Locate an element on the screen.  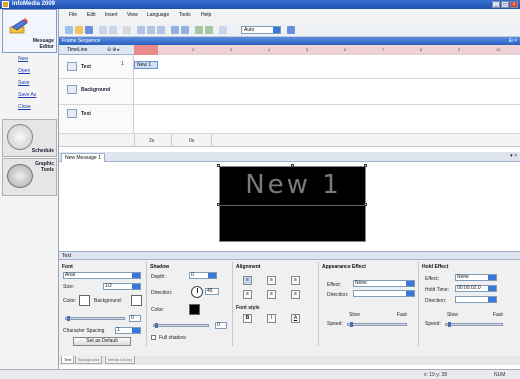
insert-image-icon is located at coordinates (185, 30).